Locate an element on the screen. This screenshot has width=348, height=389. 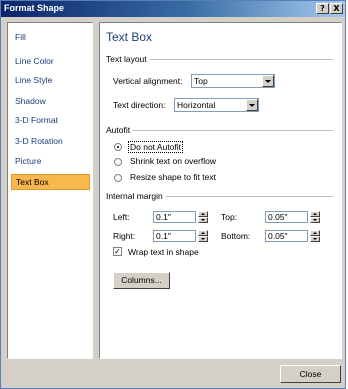
do-not-autofit-radio is located at coordinates (118, 147).